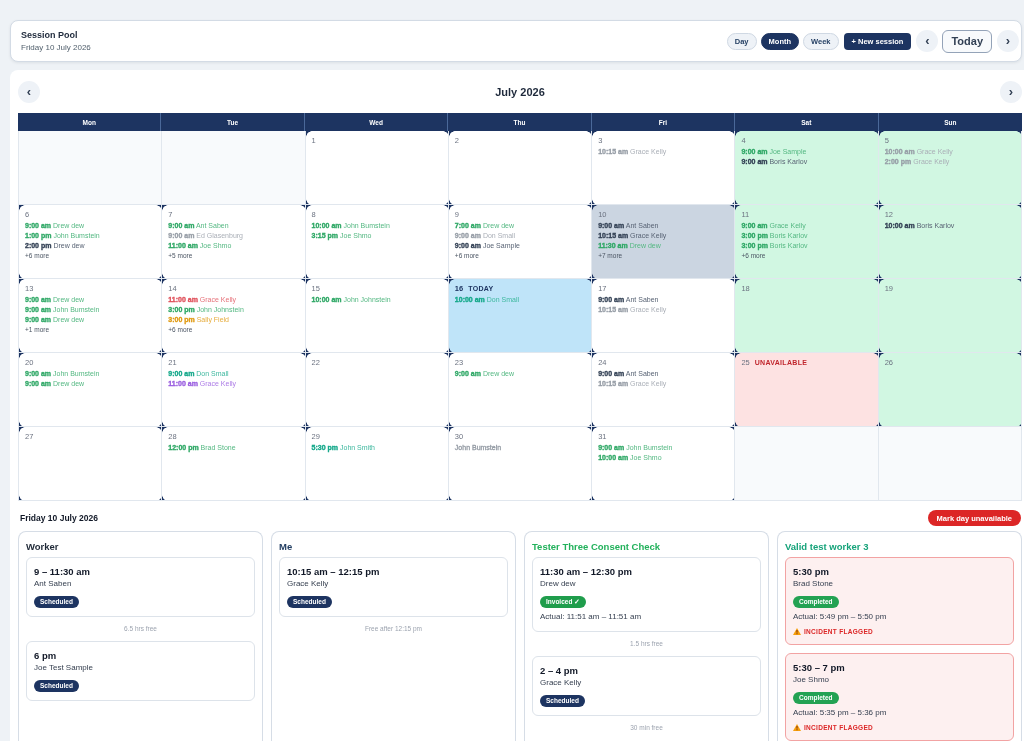 This screenshot has width=1024, height=741. Describe the element at coordinates (333, 572) in the screenshot. I see `session-time: 10:15 am – 12:15 pm` at that location.